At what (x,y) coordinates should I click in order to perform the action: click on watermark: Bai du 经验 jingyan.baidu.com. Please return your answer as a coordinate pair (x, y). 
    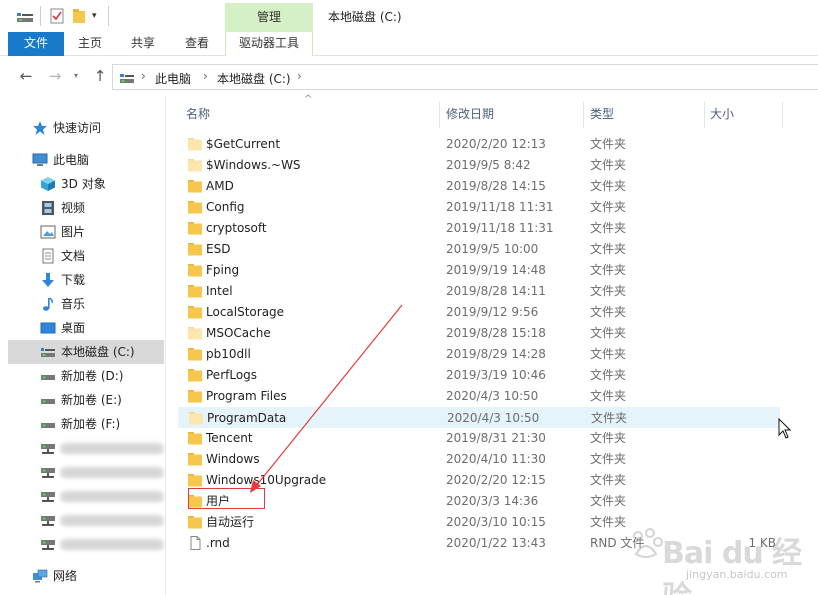
    Looking at the image, I should click on (721, 549).